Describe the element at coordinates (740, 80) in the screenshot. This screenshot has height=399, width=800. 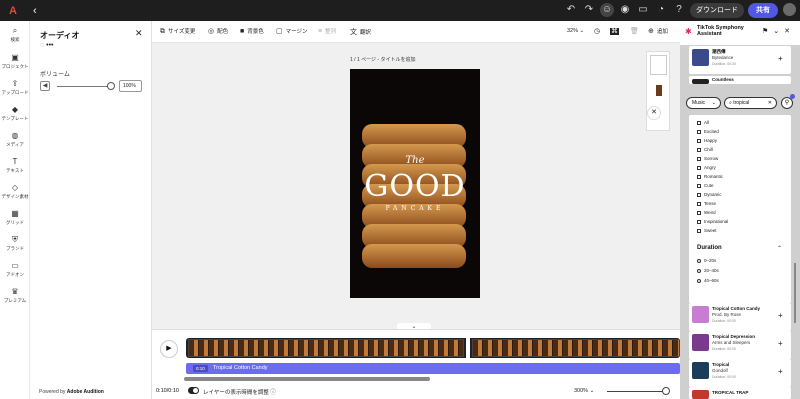
I see `music-track-item: Countless` at that location.